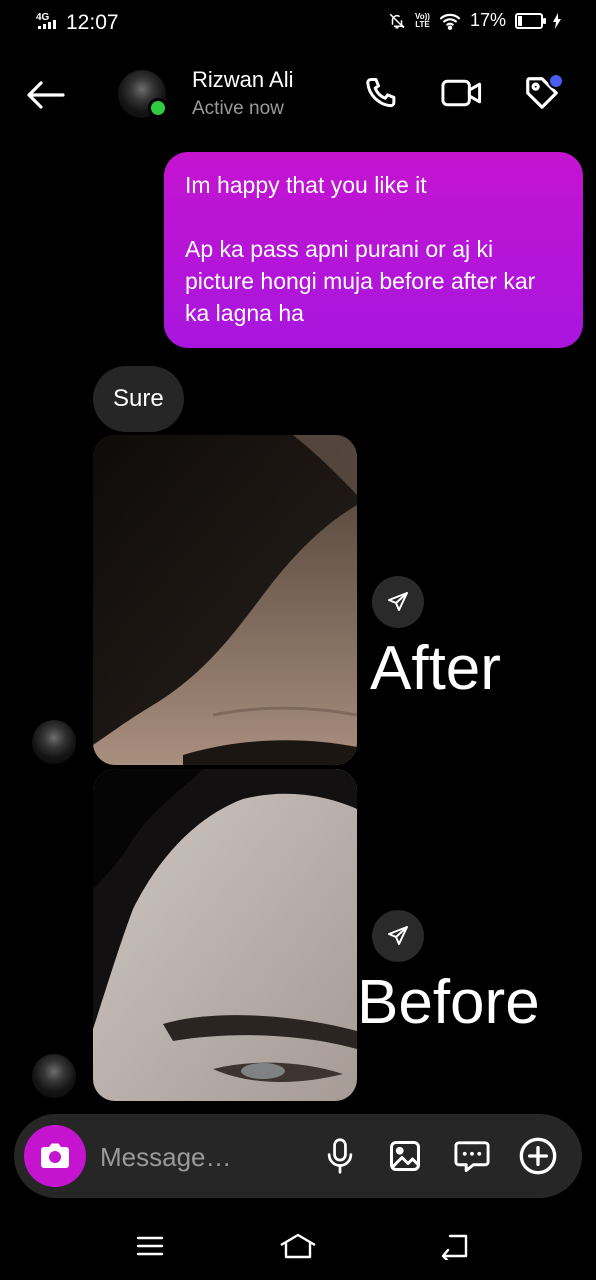  Describe the element at coordinates (298, 1156) in the screenshot. I see `message-composer` at that location.